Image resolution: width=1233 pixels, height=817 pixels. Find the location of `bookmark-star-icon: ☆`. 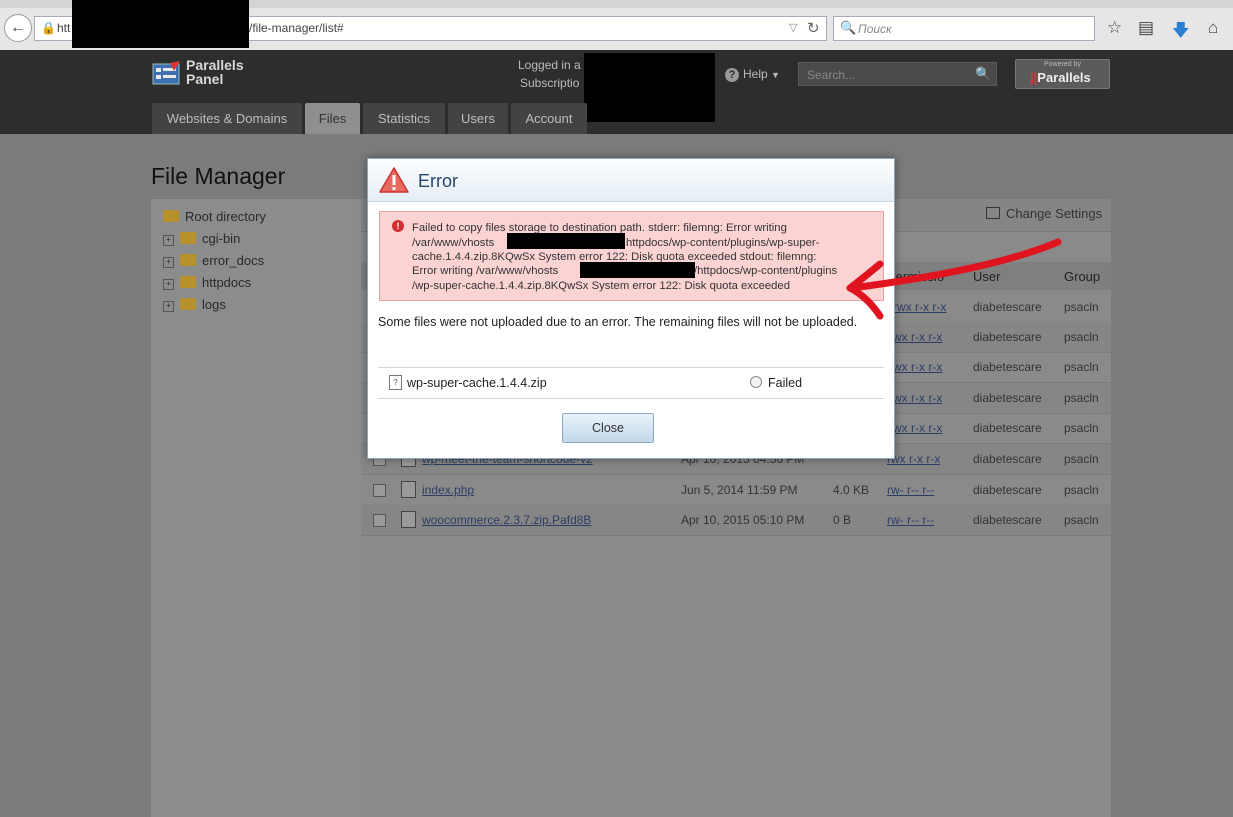

bookmark-star-icon: ☆ is located at coordinates (1114, 28).